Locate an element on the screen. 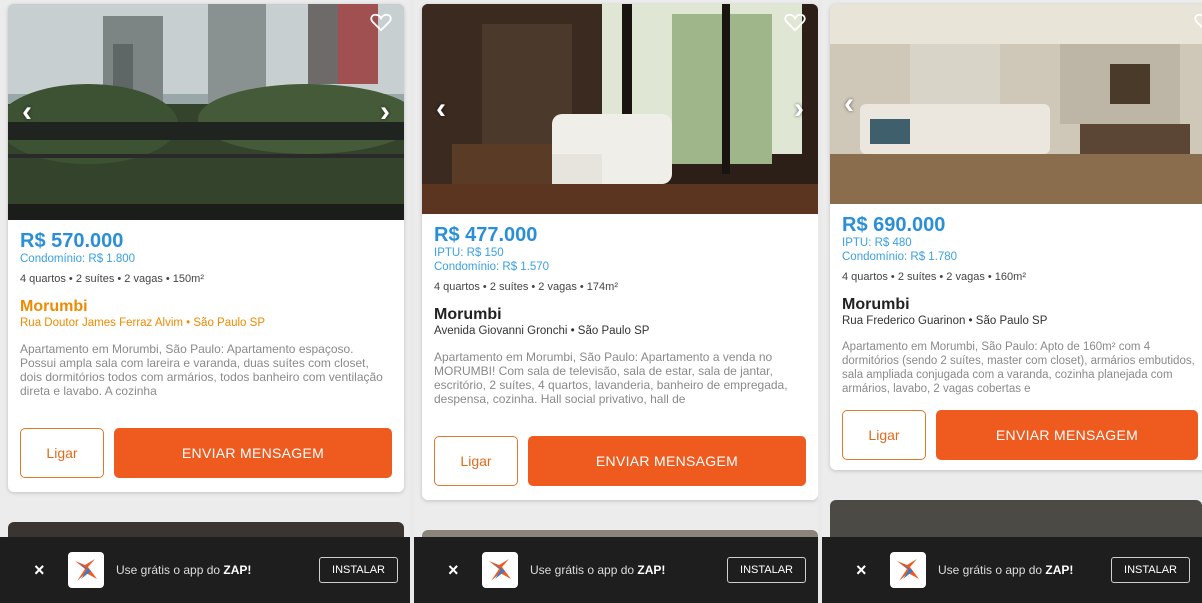 The image size is (1202, 603). price: R$ 477.000 is located at coordinates (486, 235).